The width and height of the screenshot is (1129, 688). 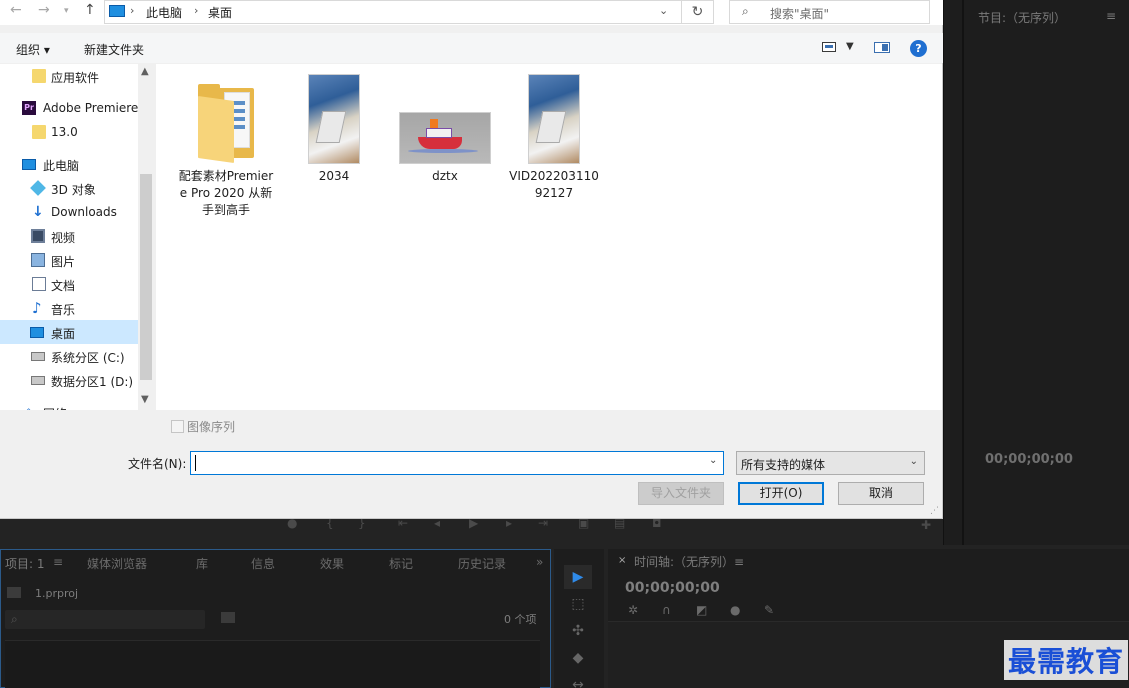 What do you see at coordinates (882, 47) in the screenshot?
I see `preview-pane-icon` at bounding box center [882, 47].